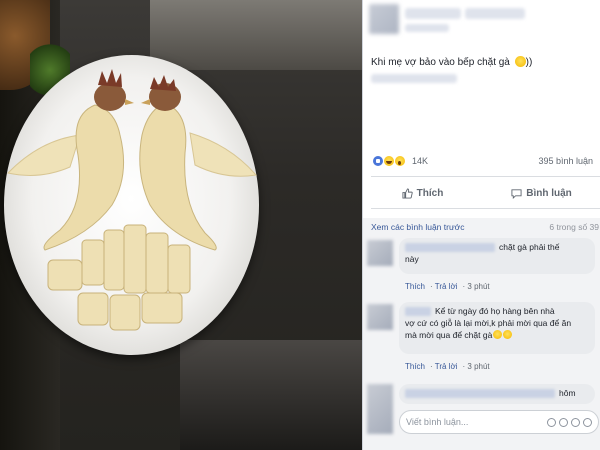 Image resolution: width=600 pixels, height=450 pixels. What do you see at coordinates (574, 227) in the screenshot?
I see `comments-page-count: 6 trong số 39` at bounding box center [574, 227].